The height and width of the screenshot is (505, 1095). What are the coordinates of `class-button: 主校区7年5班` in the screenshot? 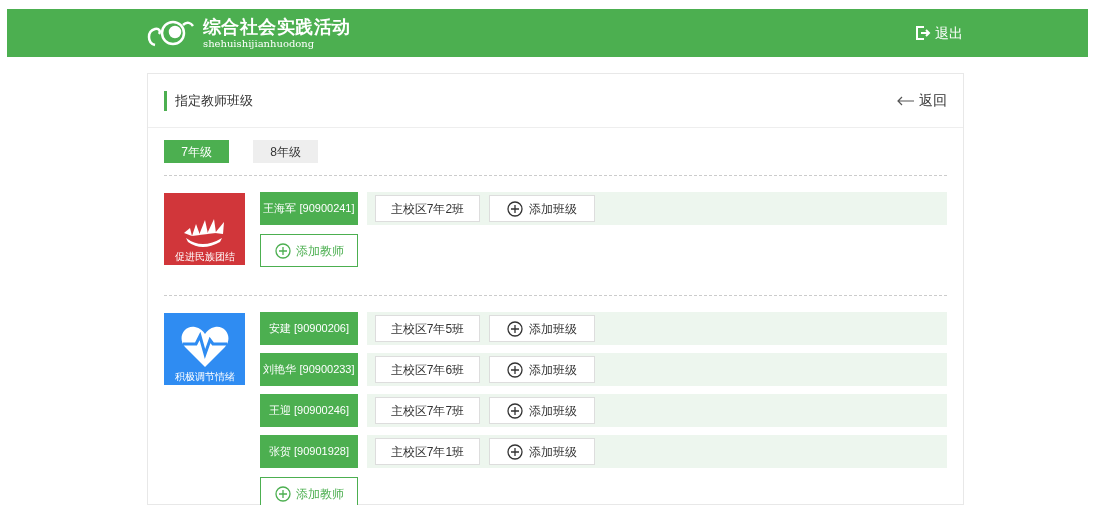 It's located at (427, 328).